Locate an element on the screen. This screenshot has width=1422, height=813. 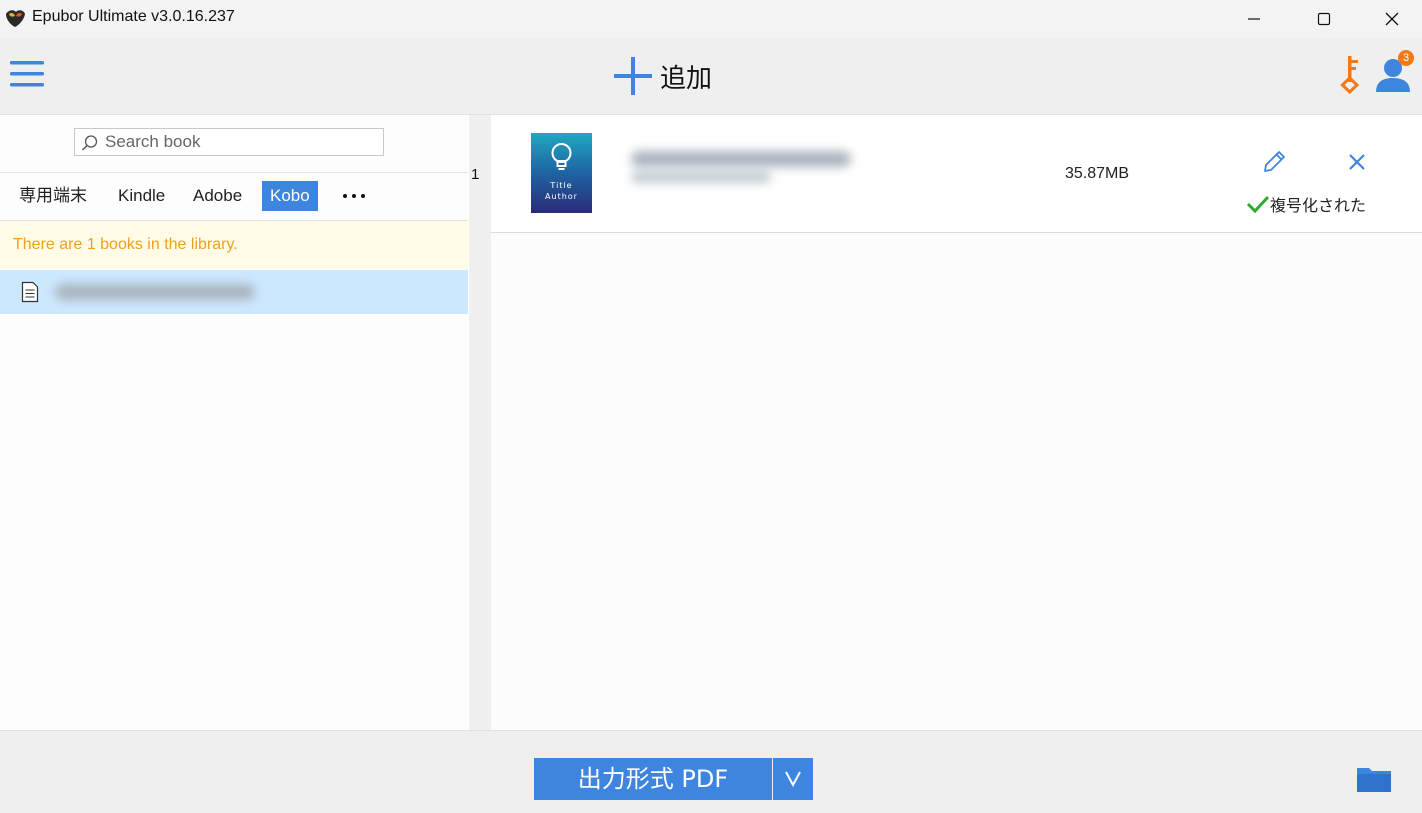
edit-book-button is located at coordinates (1274, 162).